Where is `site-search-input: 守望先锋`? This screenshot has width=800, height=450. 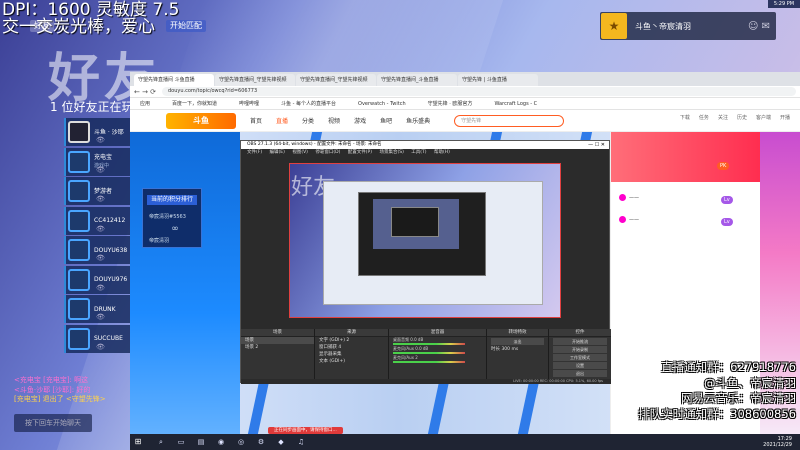 site-search-input: 守望先锋 is located at coordinates (509, 120).